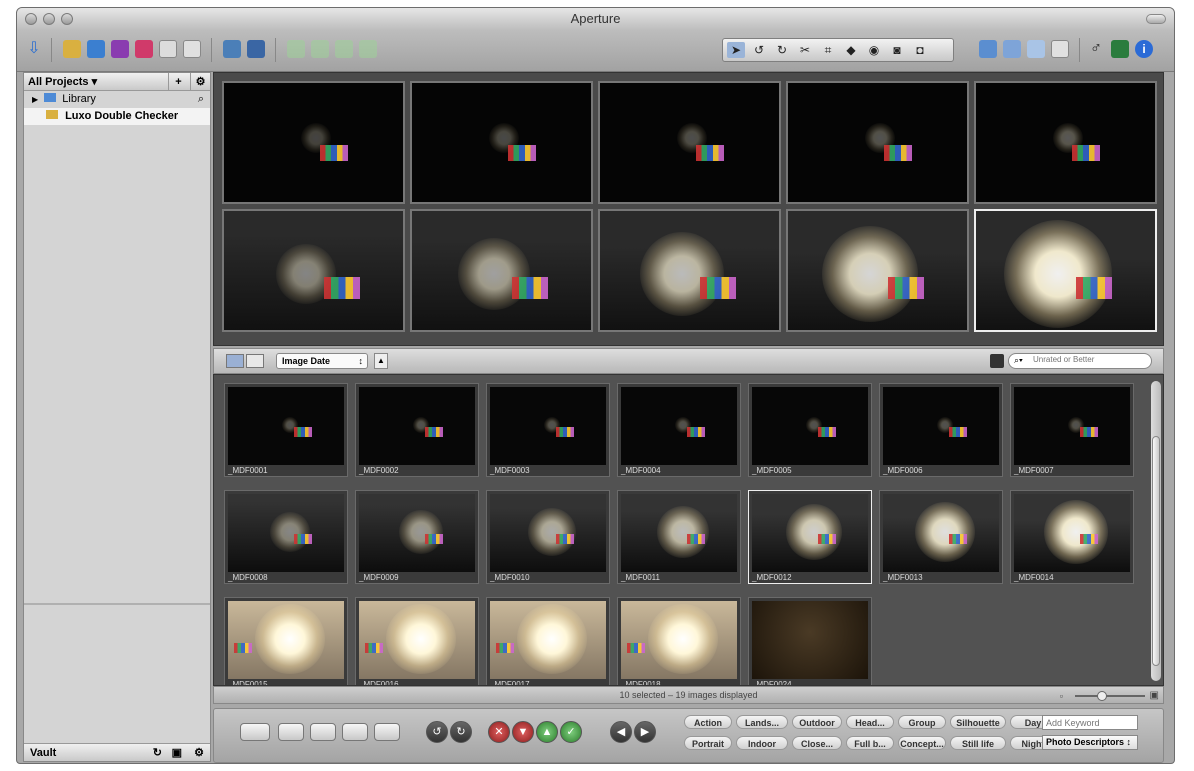 The image size is (1194, 771). What do you see at coordinates (62, 82) in the screenshot?
I see `all-projects-menu: All Projects ▾` at bounding box center [62, 82].